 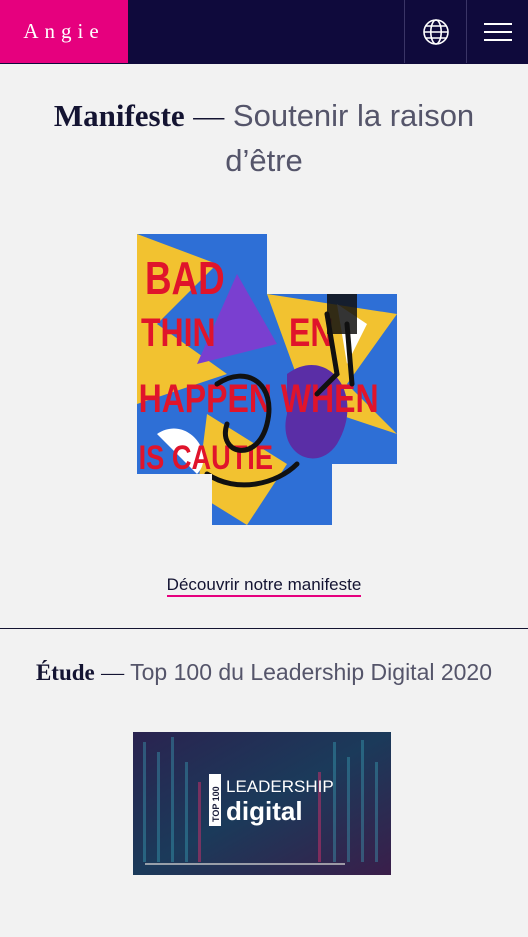 I want to click on globe-icon, so click(x=436, y=31).